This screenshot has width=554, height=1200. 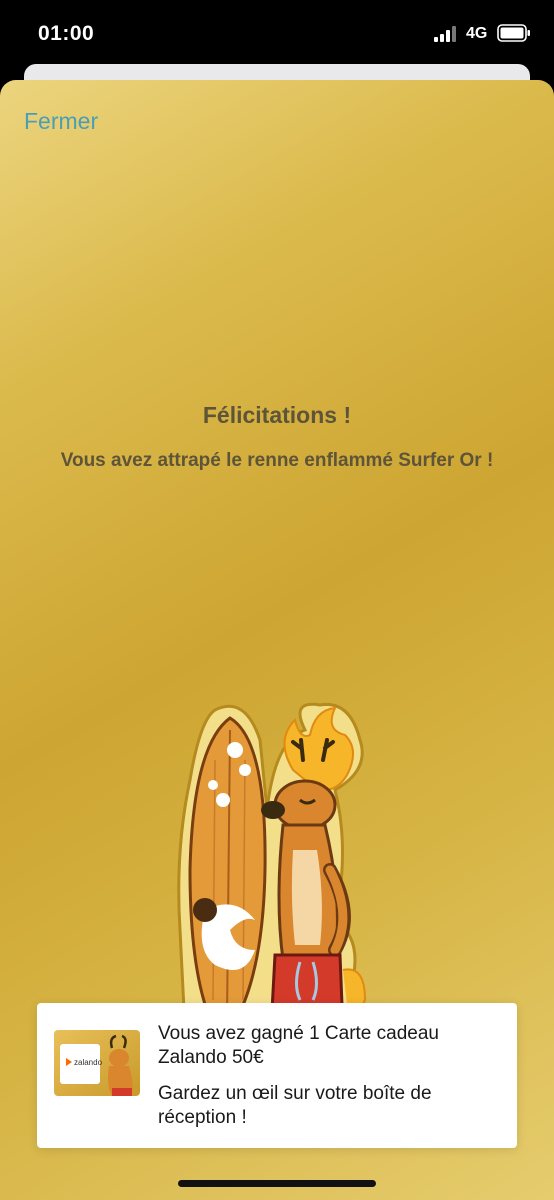 I want to click on battery-icon, so click(x=513, y=33).